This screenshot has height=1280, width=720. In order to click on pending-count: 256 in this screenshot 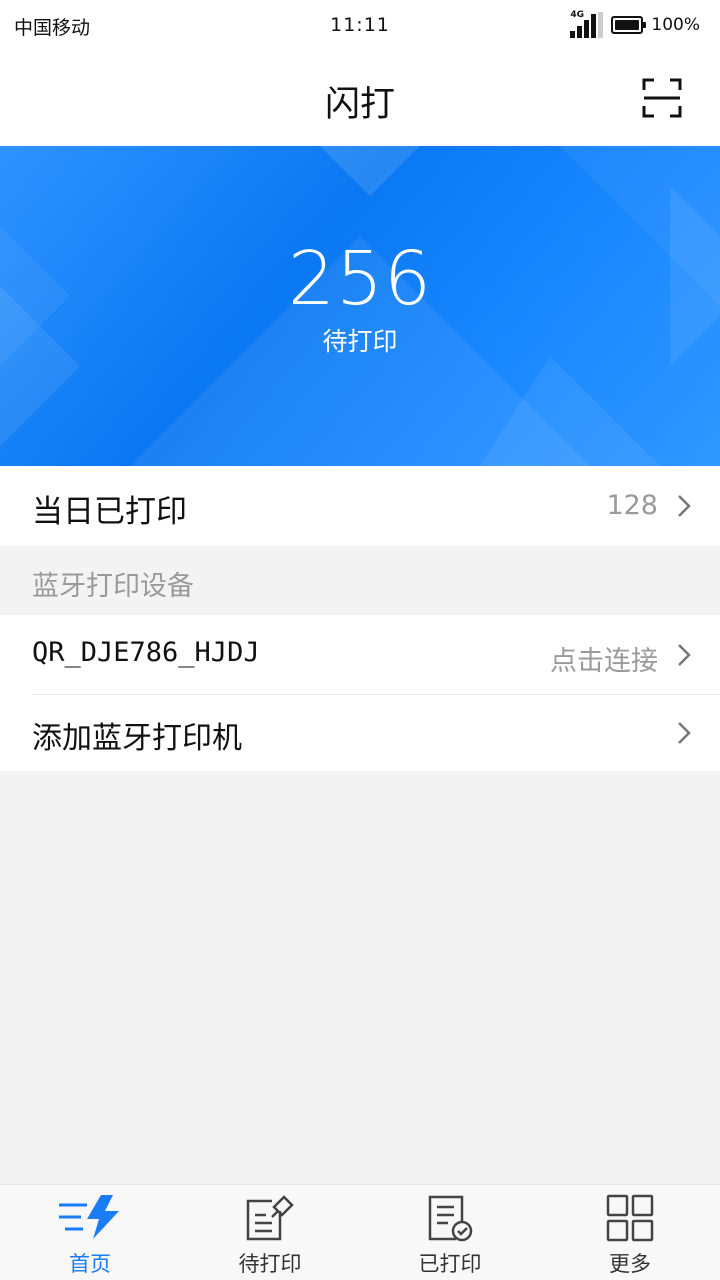, I will do `click(360, 279)`.